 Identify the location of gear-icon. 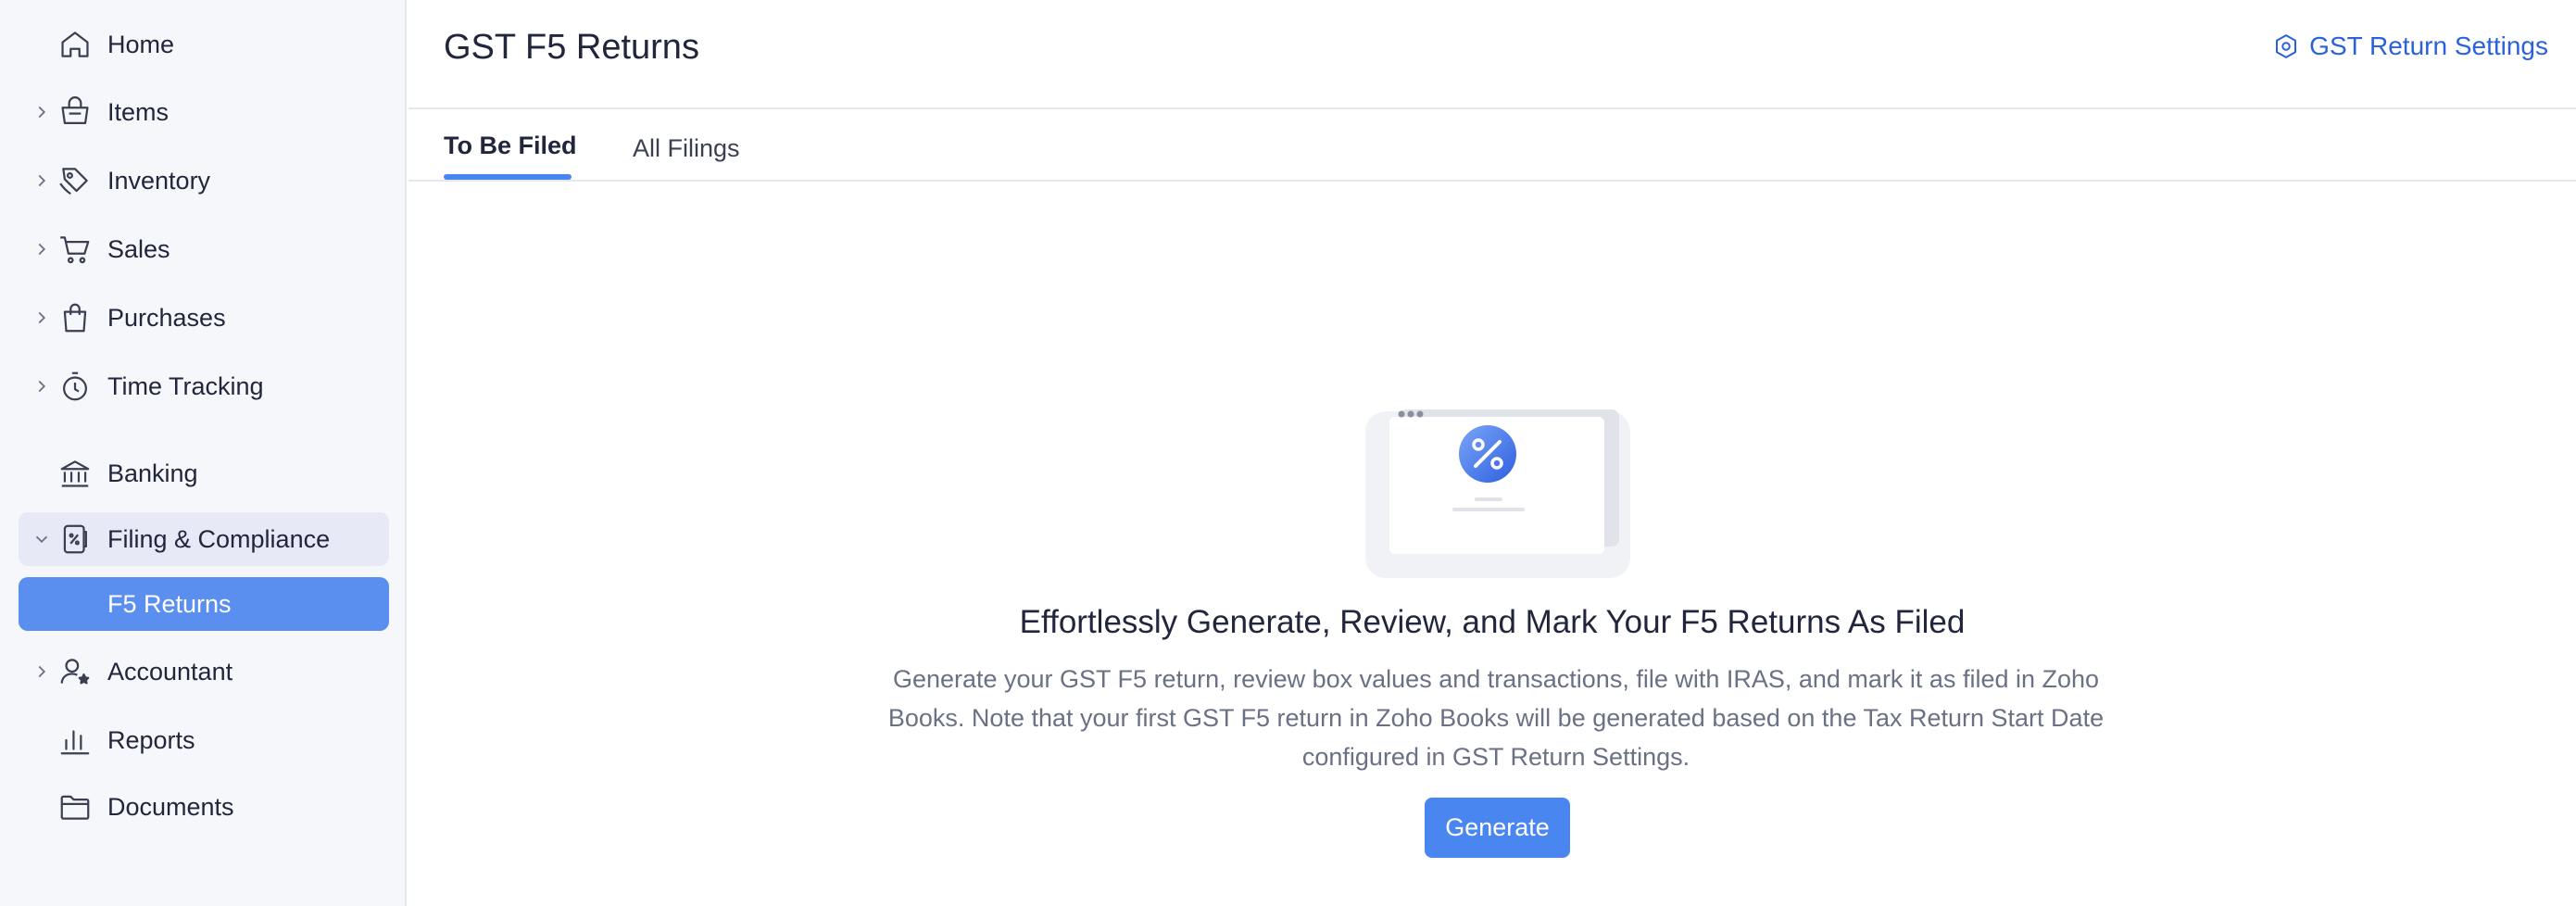
(2286, 46).